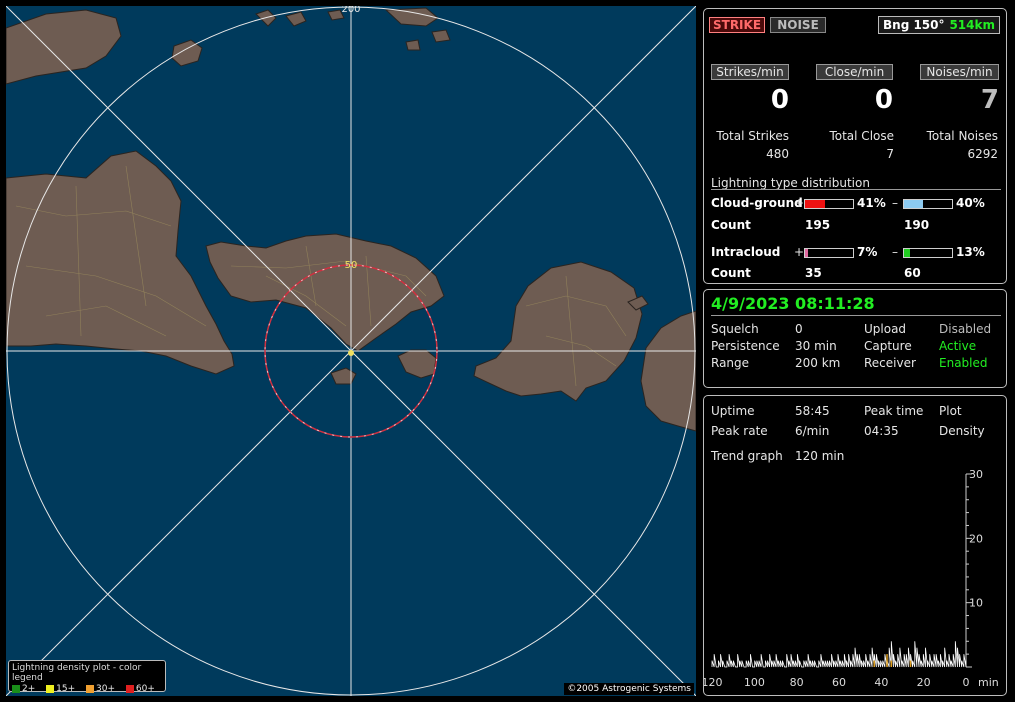 This screenshot has height=702, width=1015. Describe the element at coordinates (790, 183) in the screenshot. I see `distribution-title: Lightning type distribution` at that location.